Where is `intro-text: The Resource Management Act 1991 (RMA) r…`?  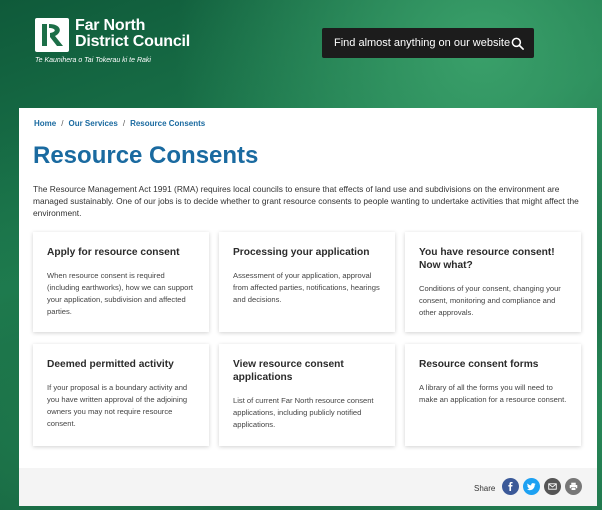
intro-text: The Resource Management Act 1991 (RMA) r… is located at coordinates (306, 201).